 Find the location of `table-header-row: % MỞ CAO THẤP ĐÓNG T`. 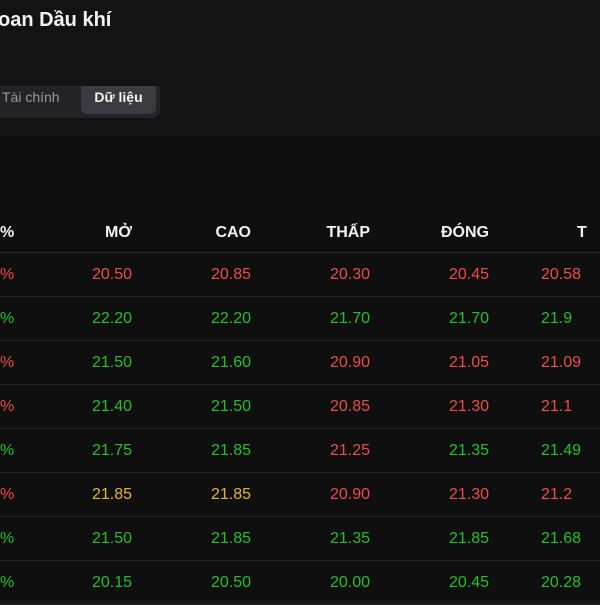

table-header-row: % MỞ CAO THẤP ĐÓNG T is located at coordinates (300, 233).